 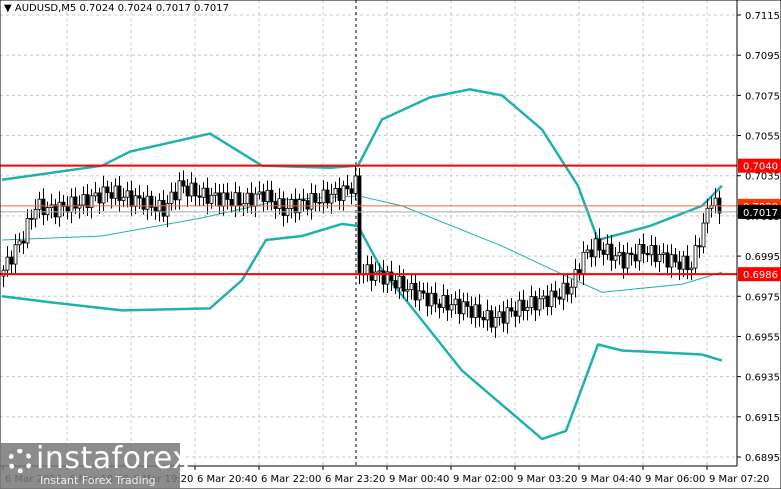 I want to click on collapse-arrow-icon: ▼, so click(x=8, y=8).